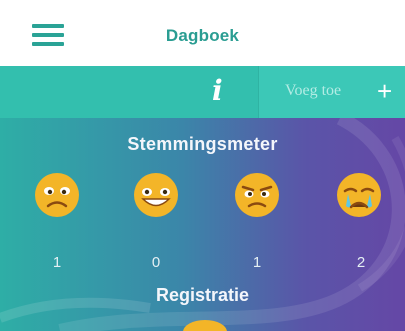  I want to click on mood-meter-heading: Stemmingsmeter, so click(202, 144).